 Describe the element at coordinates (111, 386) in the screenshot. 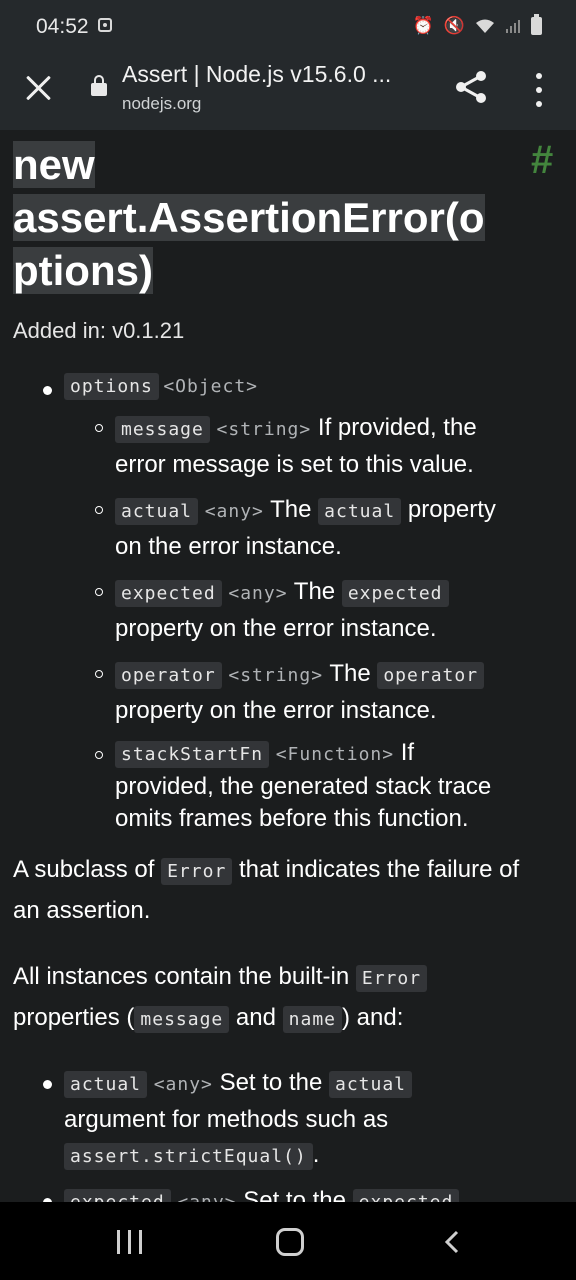

I see `options-code: options` at that location.